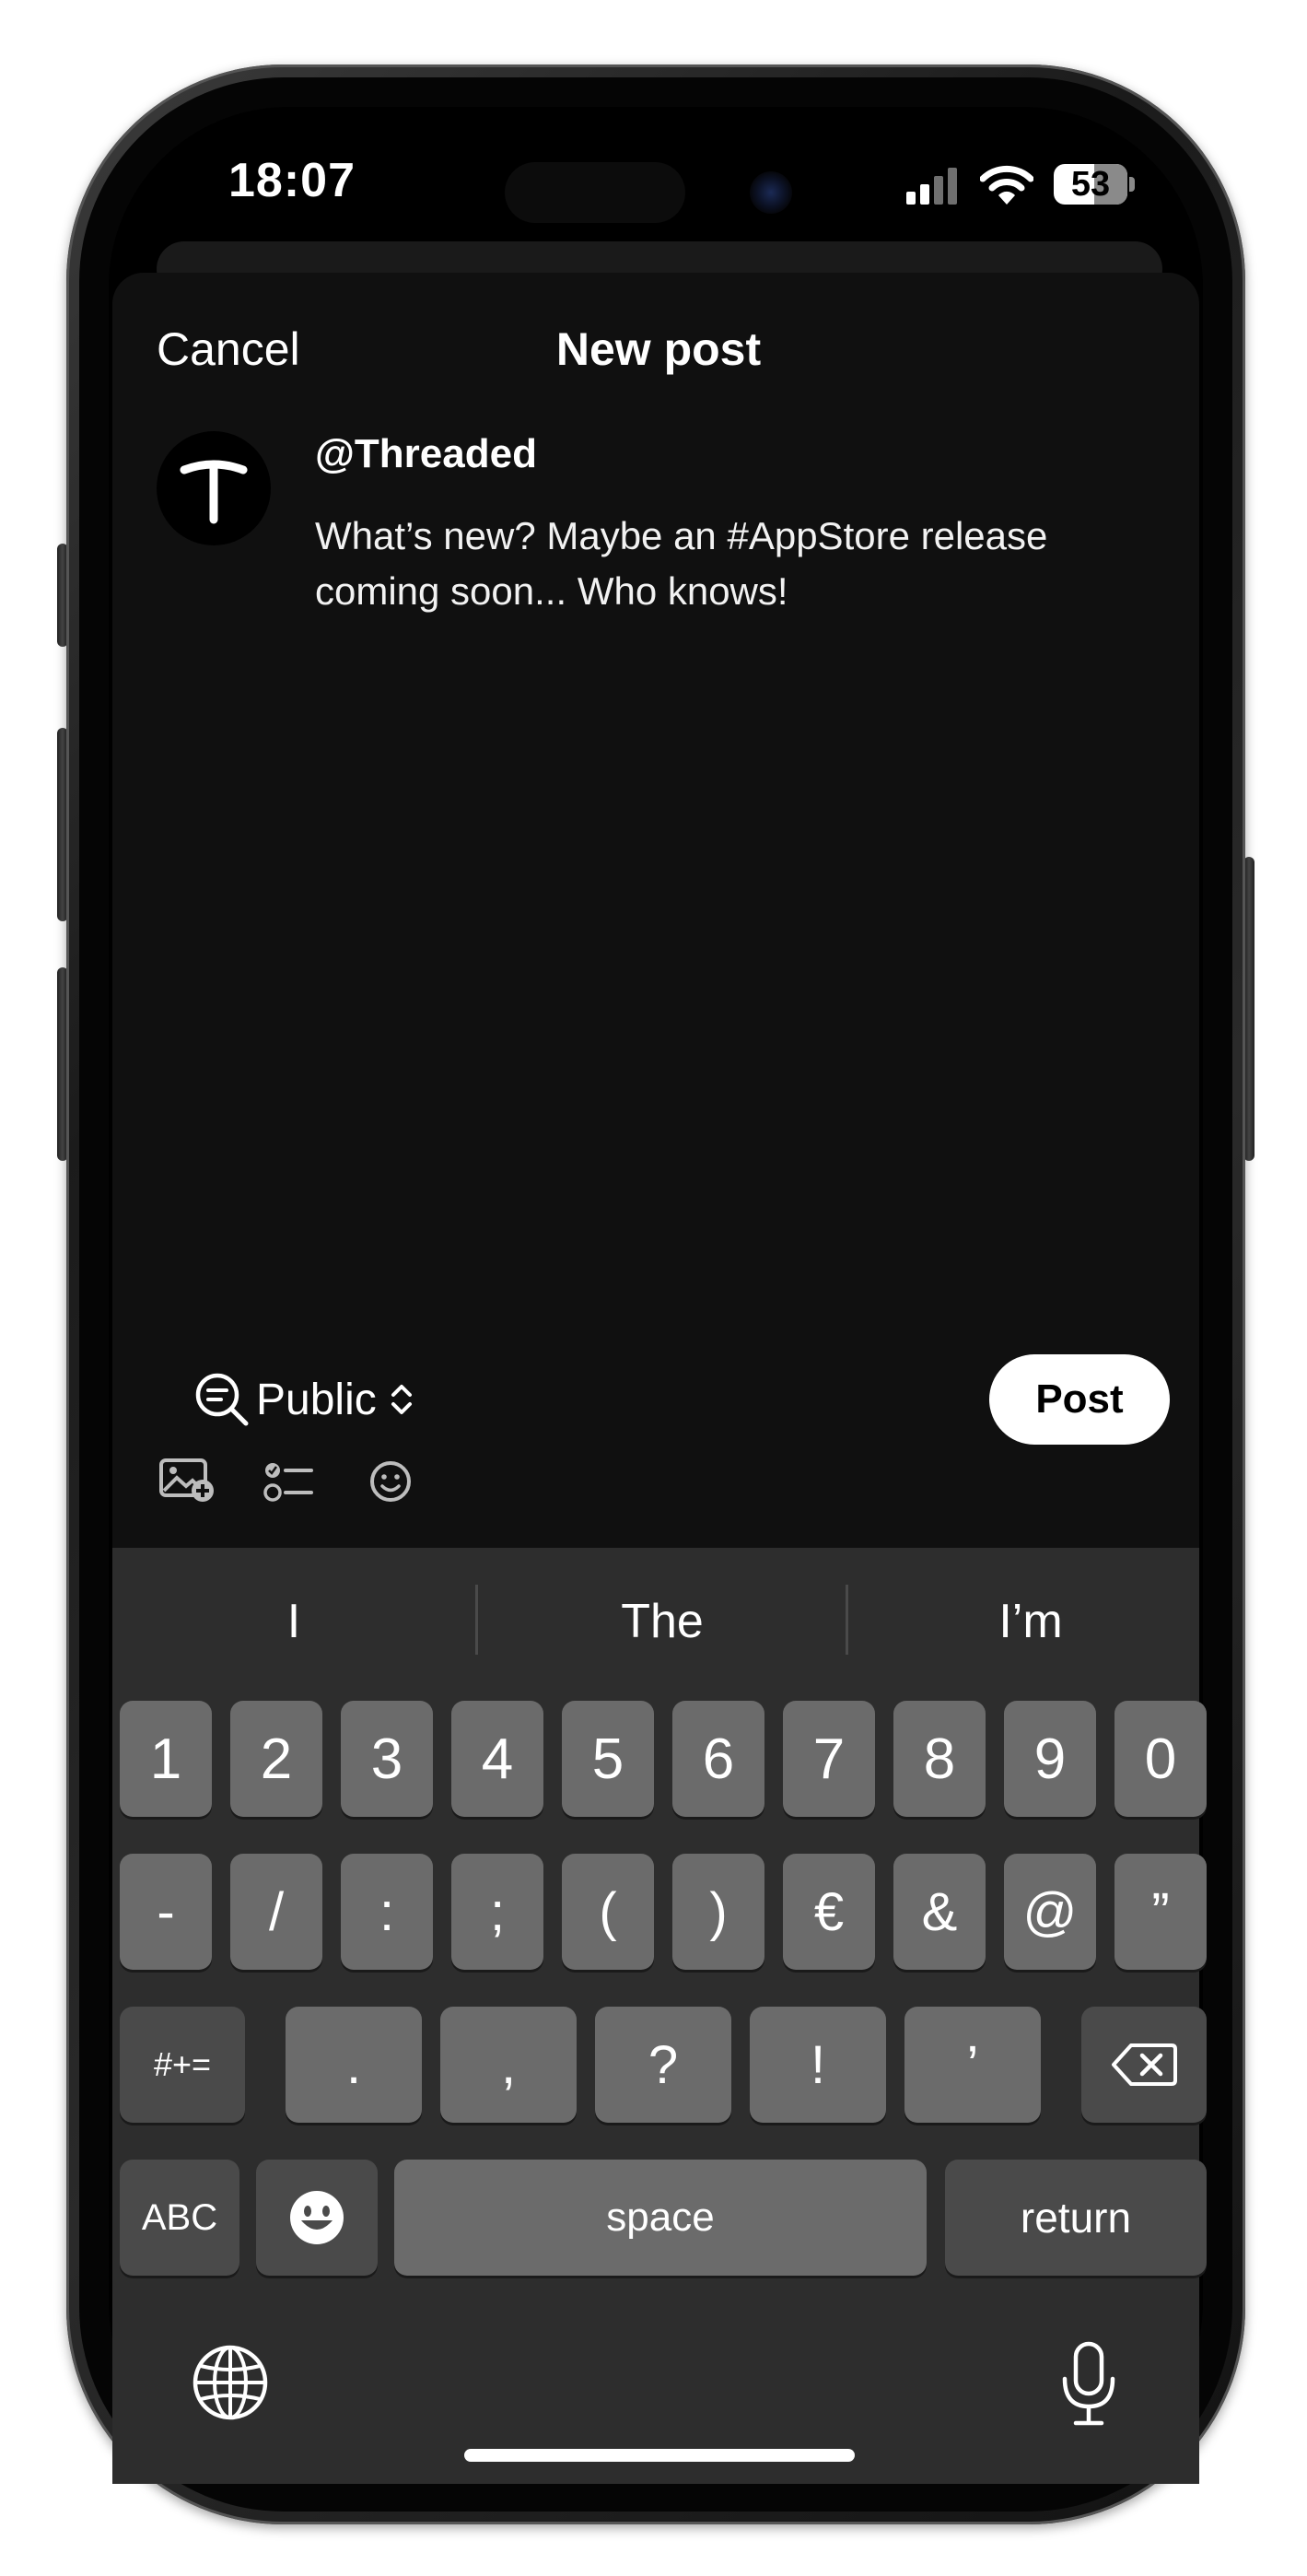  What do you see at coordinates (663, 2065) in the screenshot?
I see `key: ?` at bounding box center [663, 2065].